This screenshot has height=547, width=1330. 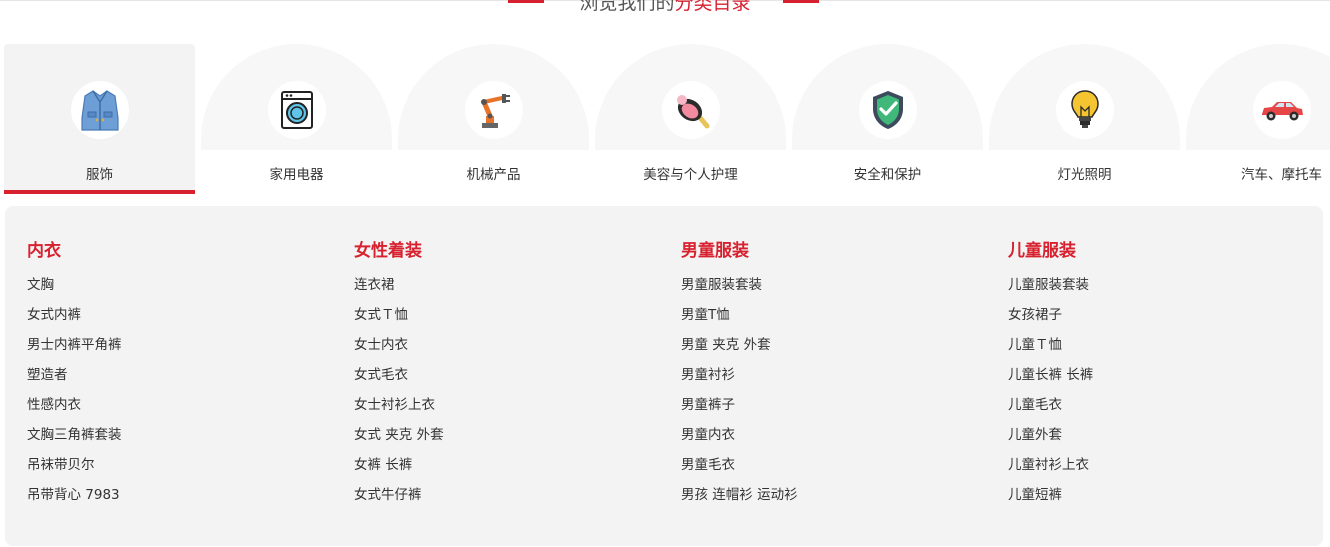 I want to click on subcategory-link: 塑造者, so click(x=74, y=375).